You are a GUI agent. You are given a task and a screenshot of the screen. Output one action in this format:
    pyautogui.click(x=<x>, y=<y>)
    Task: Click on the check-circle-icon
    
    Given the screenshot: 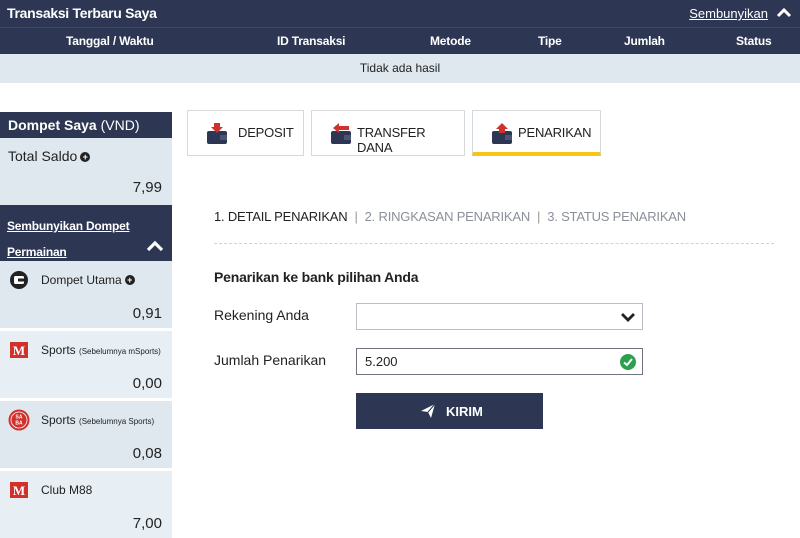 What is the action you would take?
    pyautogui.click(x=628, y=362)
    